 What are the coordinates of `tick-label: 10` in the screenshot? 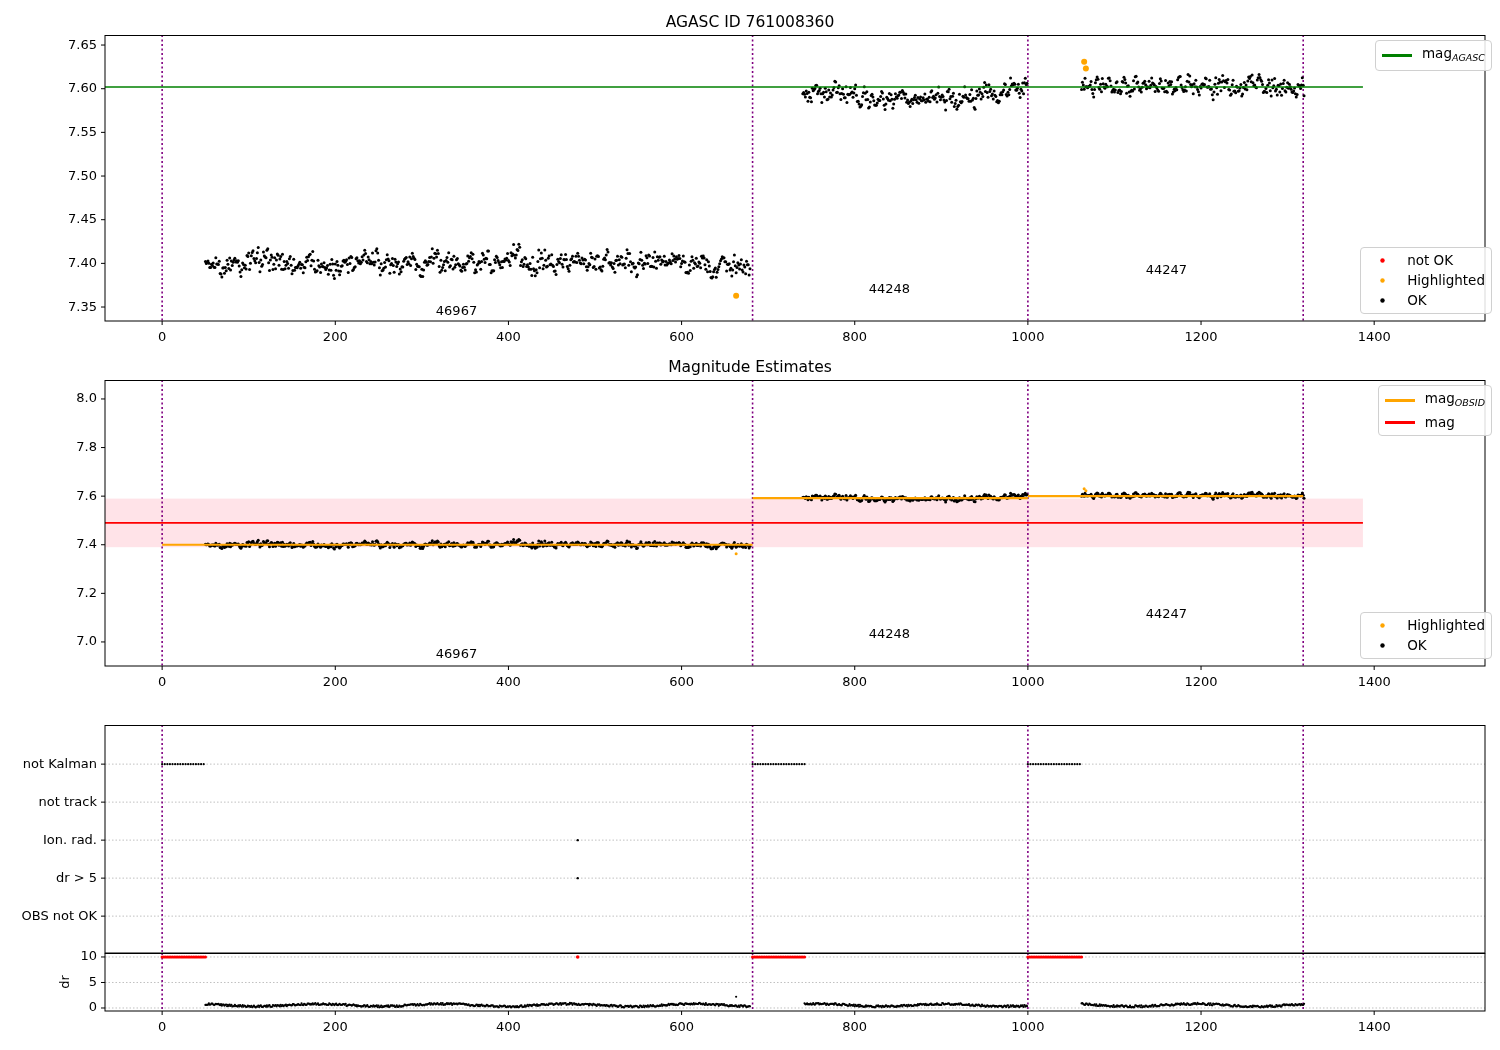 It's located at (88, 956).